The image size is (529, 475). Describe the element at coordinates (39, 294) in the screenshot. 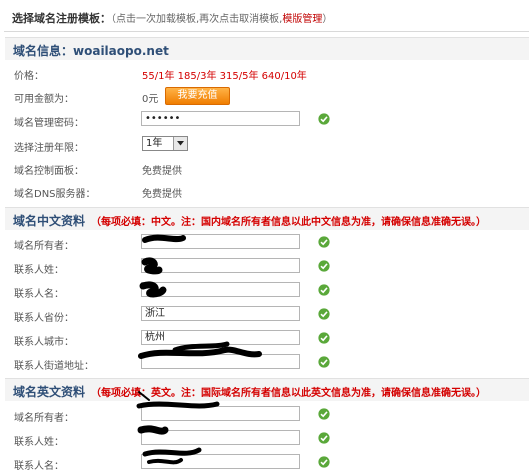

I see `cn-name-label: 联系人名：` at that location.